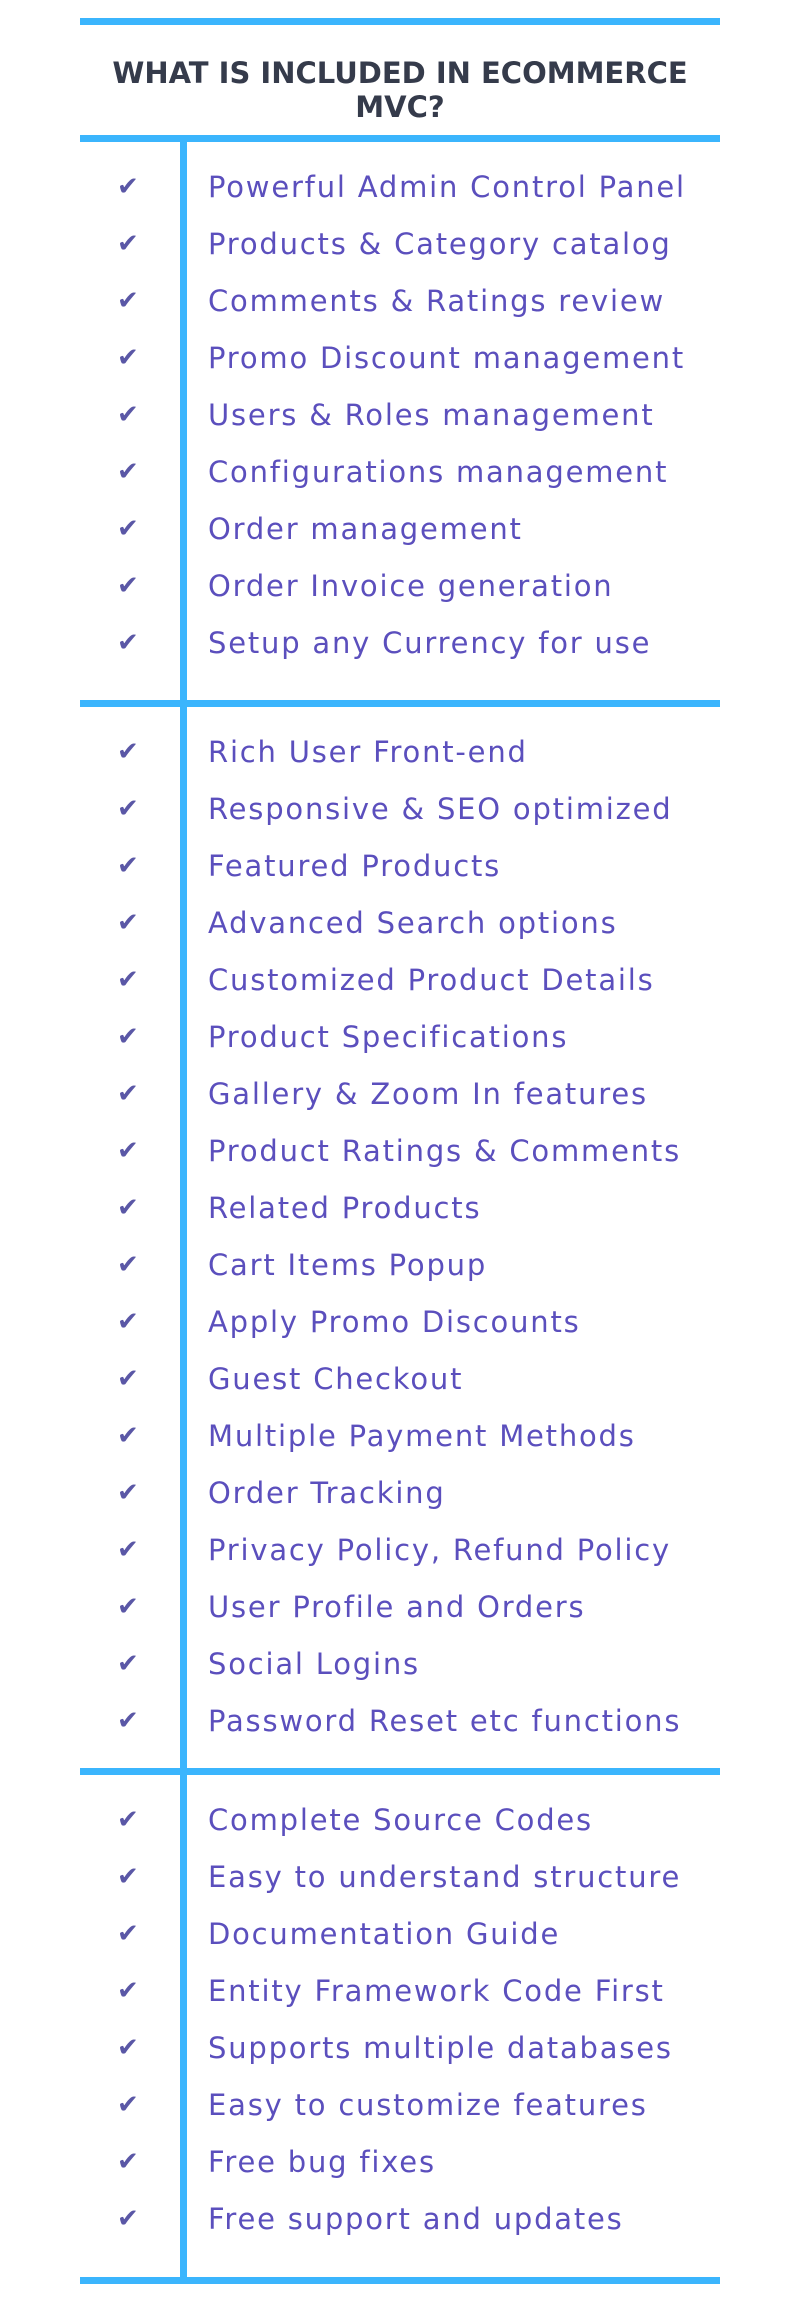  I want to click on feature-label: Order management, so click(365, 529).